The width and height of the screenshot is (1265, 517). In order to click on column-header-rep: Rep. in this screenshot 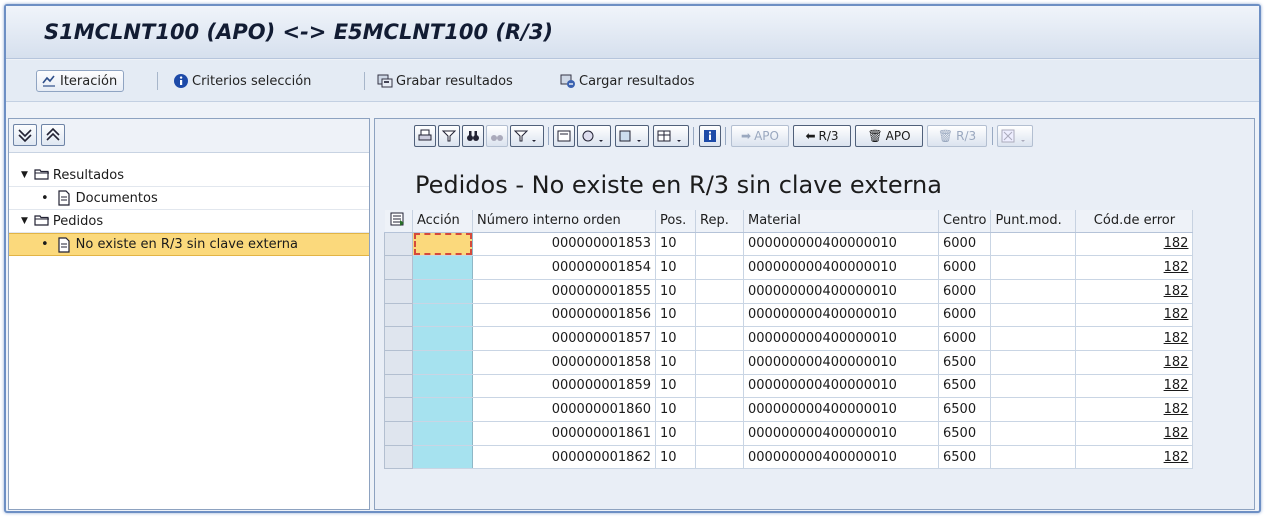, I will do `click(719, 221)`.